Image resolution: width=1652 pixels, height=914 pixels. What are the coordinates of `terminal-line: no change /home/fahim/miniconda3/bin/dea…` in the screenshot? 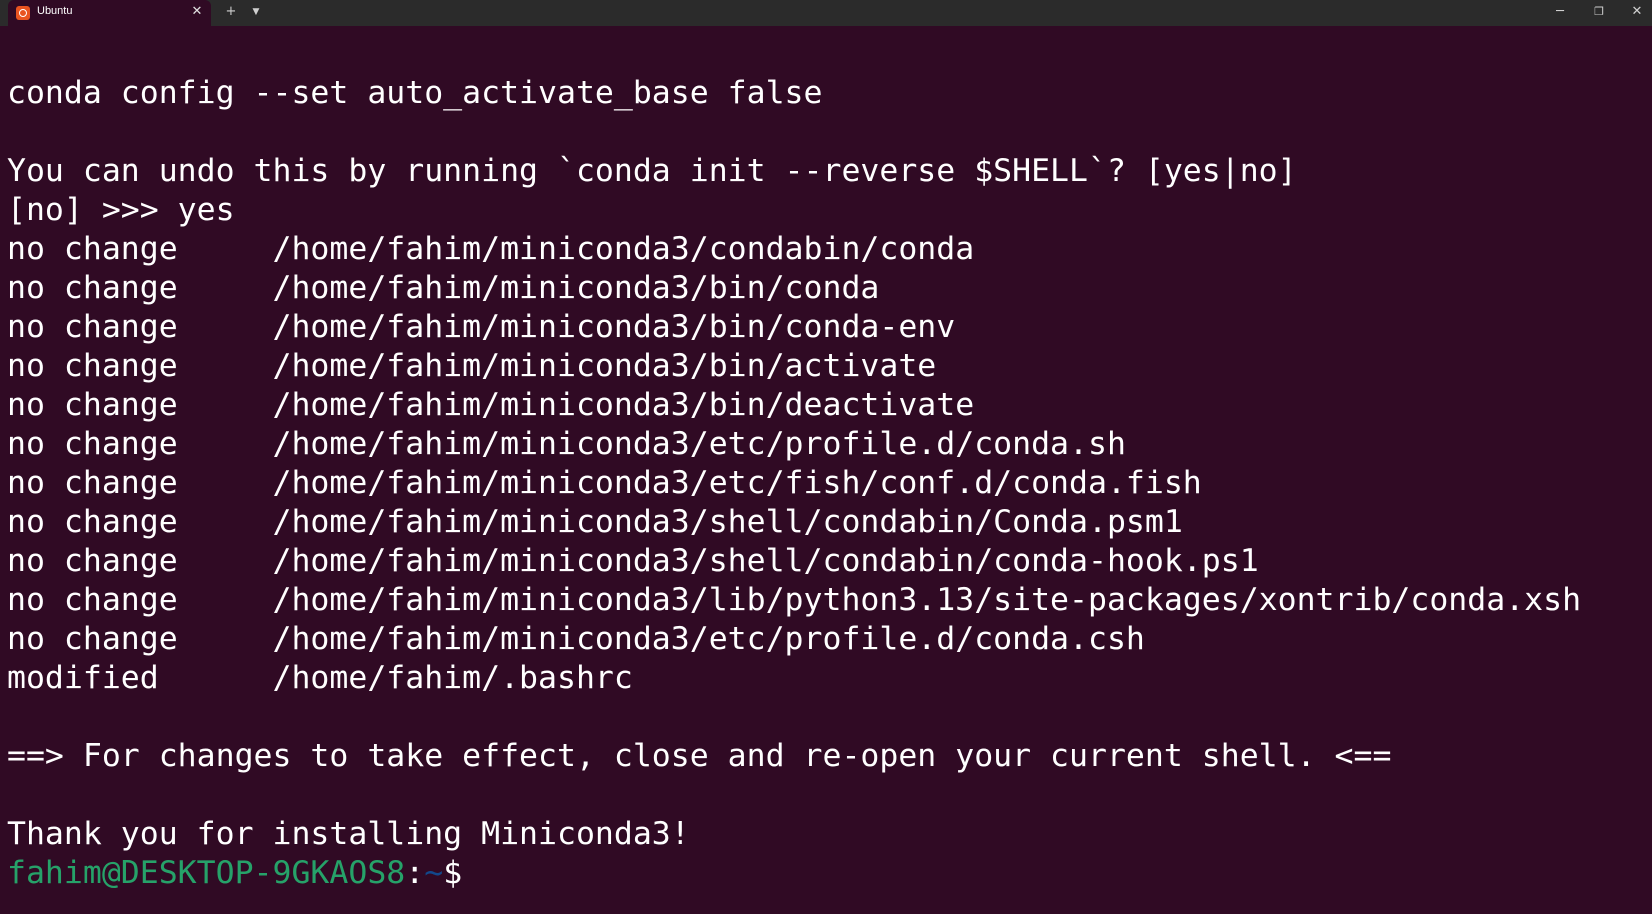 It's located at (491, 405).